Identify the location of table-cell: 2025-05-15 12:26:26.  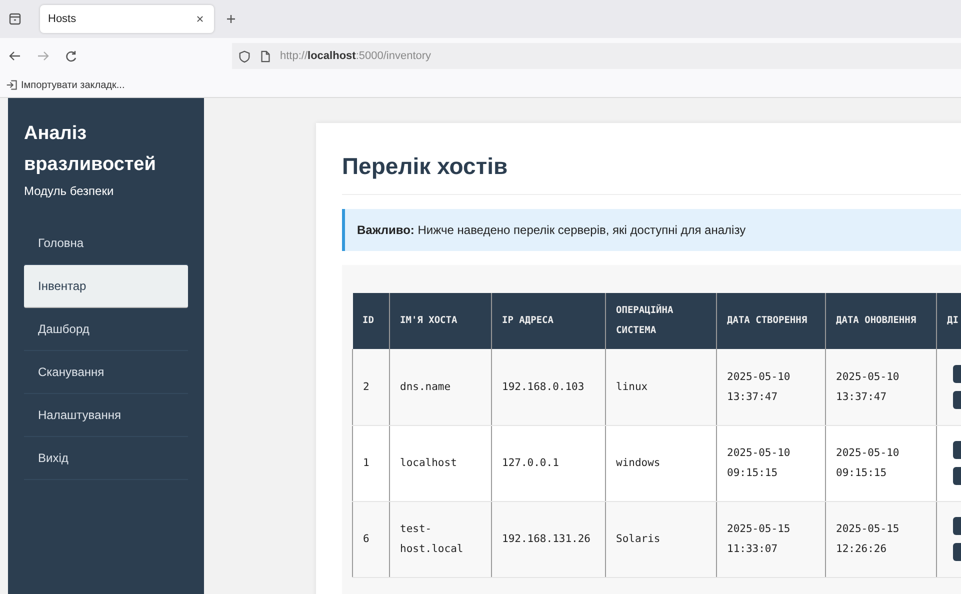
(868, 539).